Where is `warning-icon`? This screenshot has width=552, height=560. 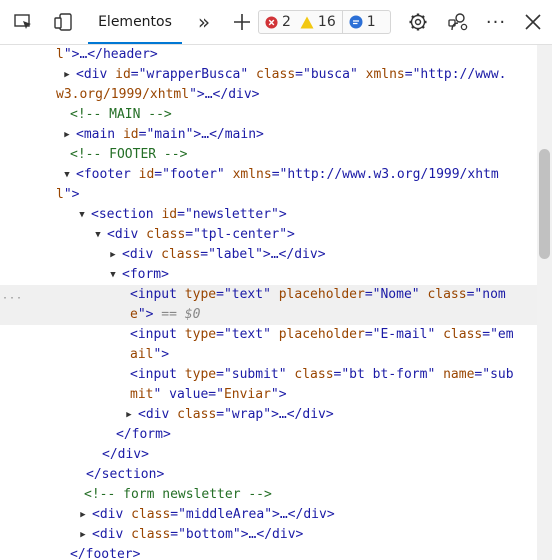
warning-icon is located at coordinates (307, 22).